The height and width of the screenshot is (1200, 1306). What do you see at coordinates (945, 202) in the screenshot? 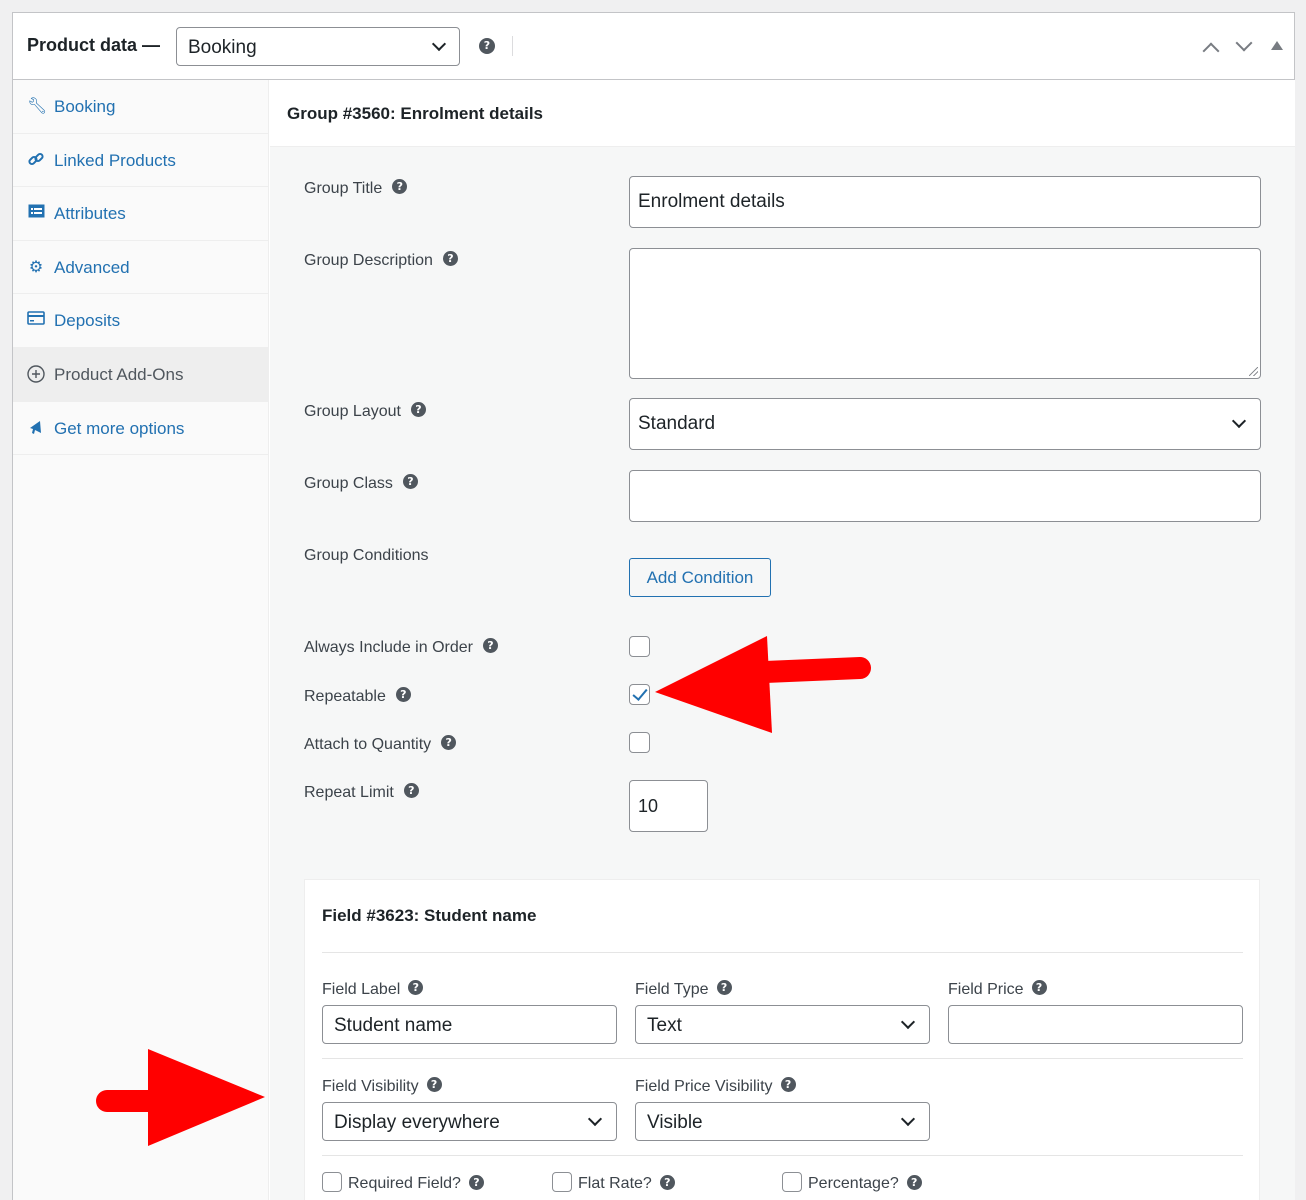
I see `group-title-input: Enrolment details` at bounding box center [945, 202].